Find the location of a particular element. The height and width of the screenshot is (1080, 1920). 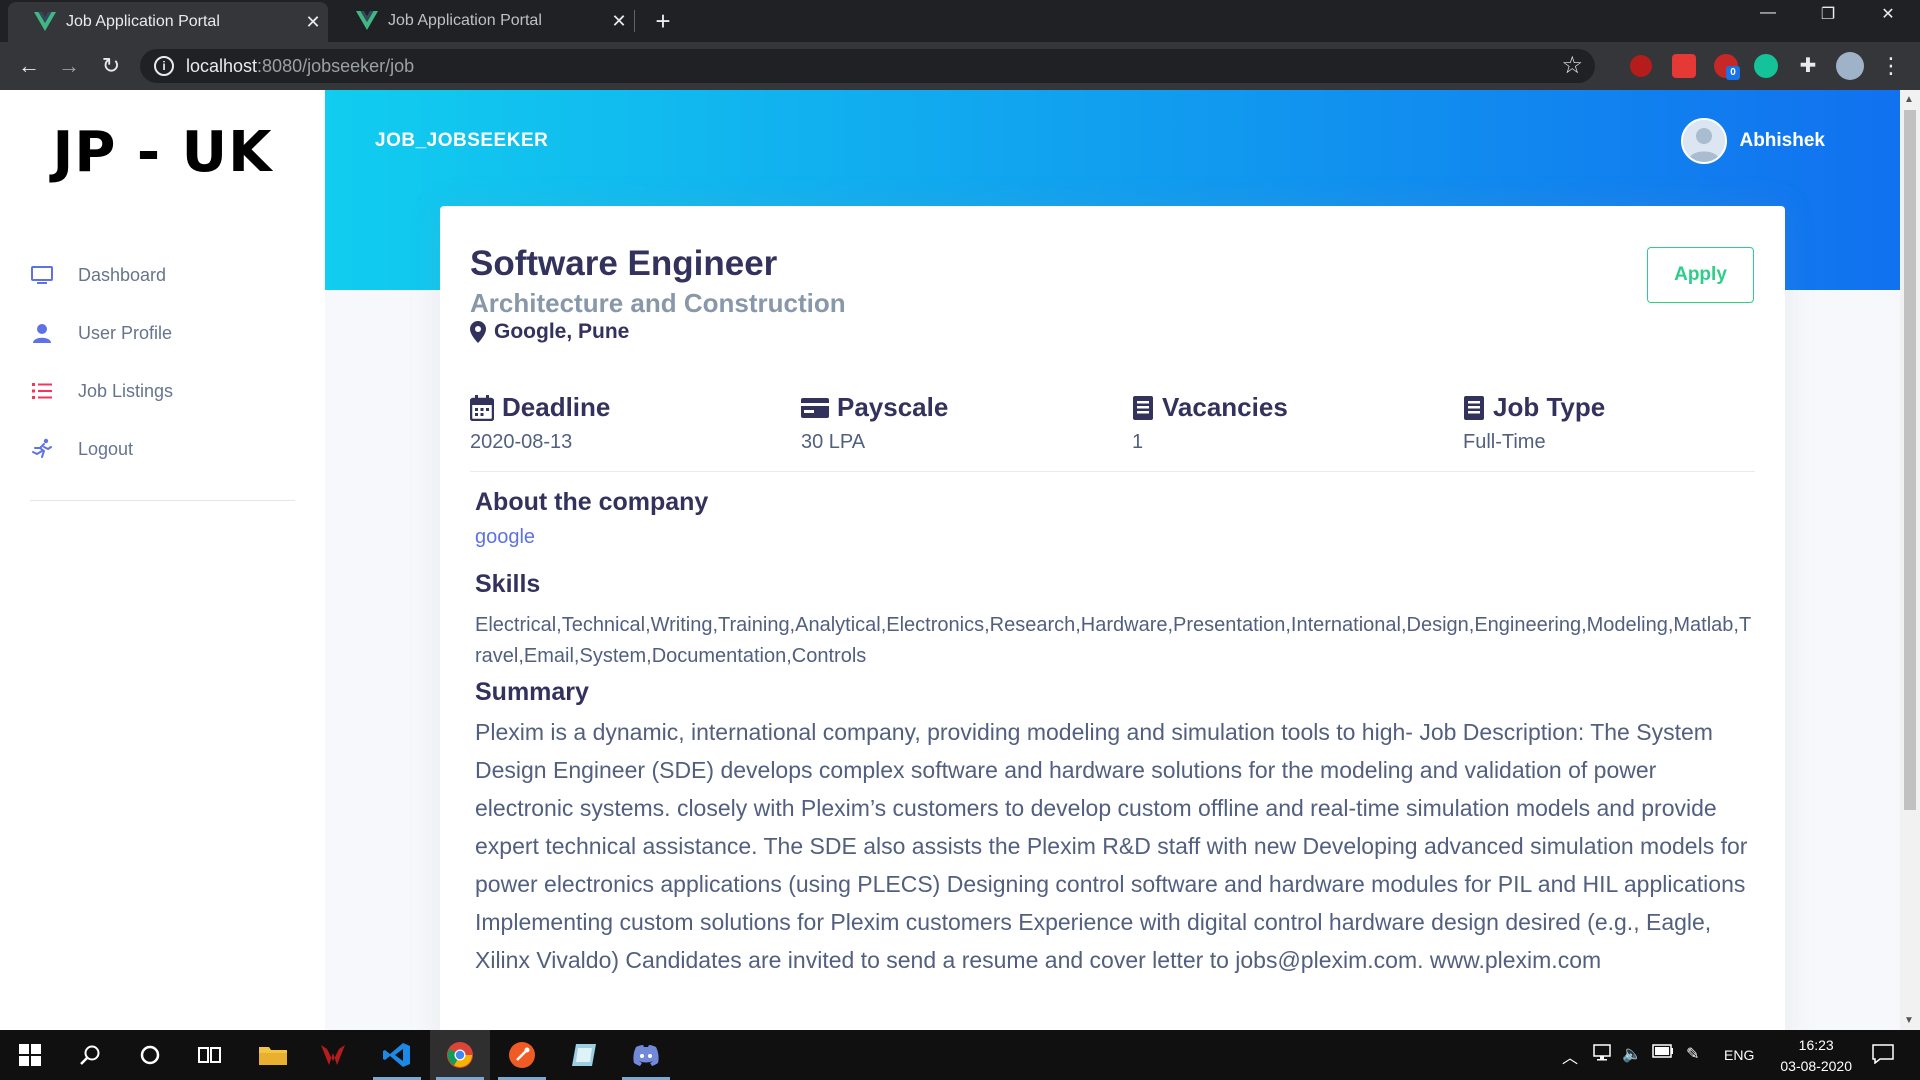

summary-heading: Summary is located at coordinates (532, 692).